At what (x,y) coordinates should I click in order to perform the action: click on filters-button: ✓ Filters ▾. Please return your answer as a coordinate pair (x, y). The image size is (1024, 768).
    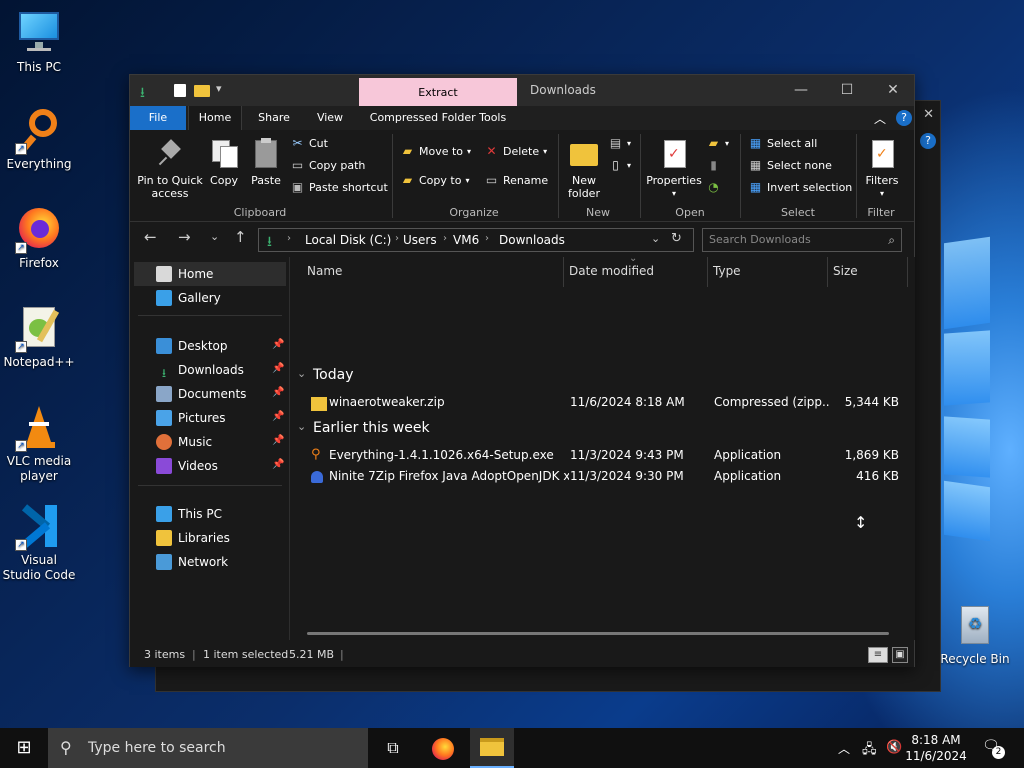
    Looking at the image, I should click on (882, 169).